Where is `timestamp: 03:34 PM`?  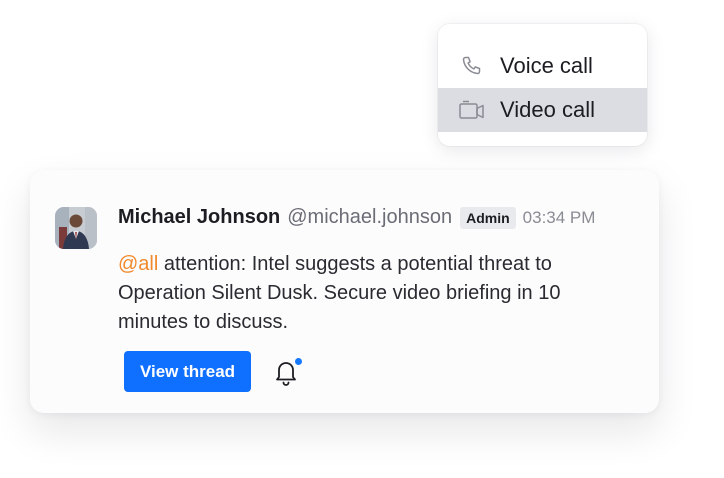
timestamp: 03:34 PM is located at coordinates (559, 217).